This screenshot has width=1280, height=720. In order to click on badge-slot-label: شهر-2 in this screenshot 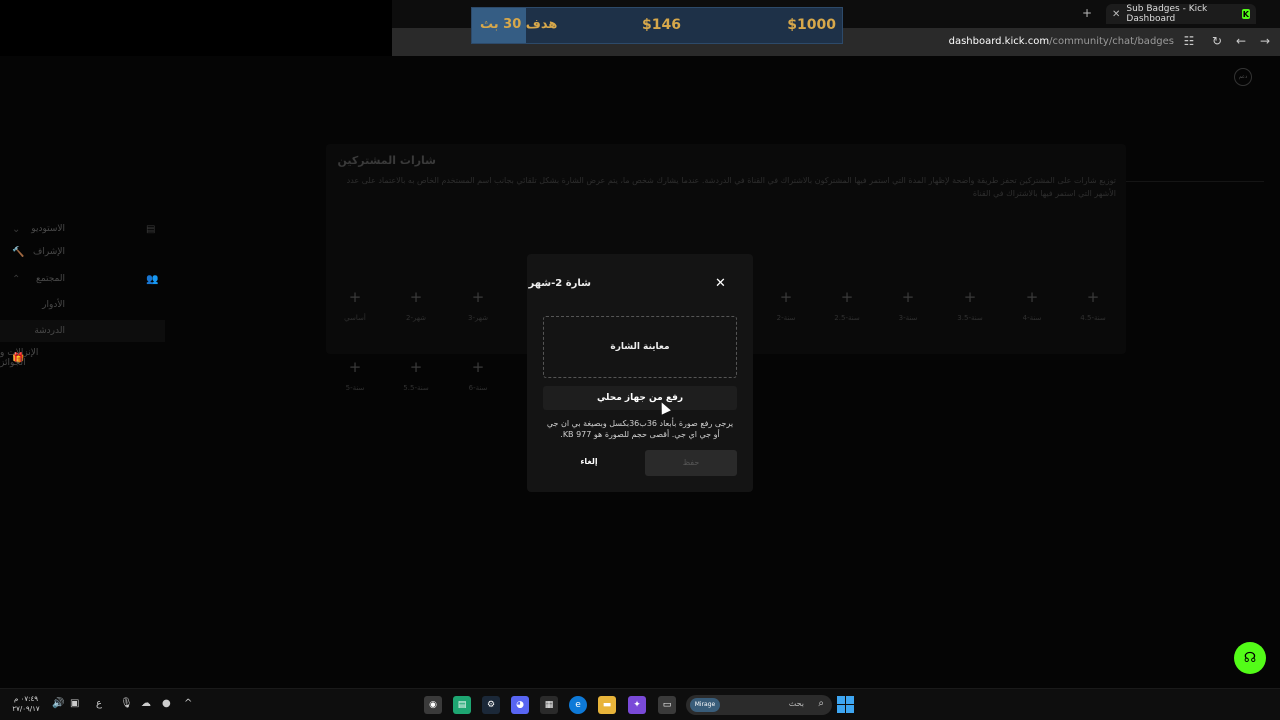, I will do `click(416, 318)`.